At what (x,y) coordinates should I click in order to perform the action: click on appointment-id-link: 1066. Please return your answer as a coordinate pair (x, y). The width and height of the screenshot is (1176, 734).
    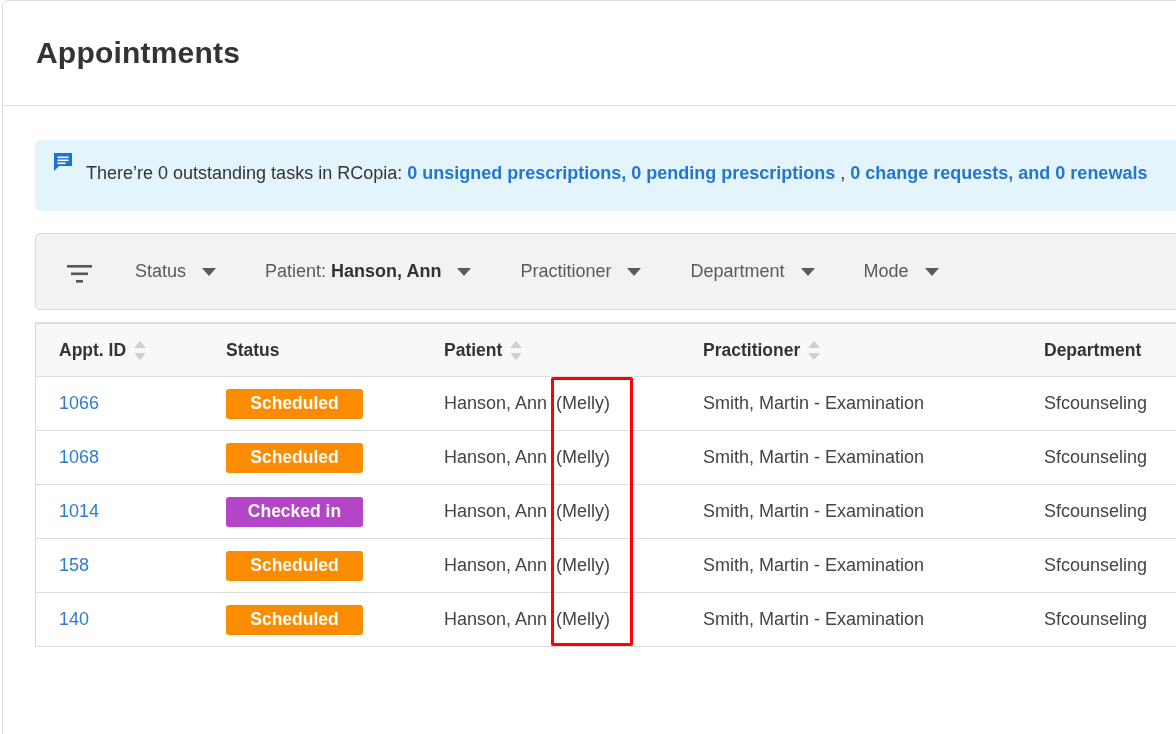
    Looking at the image, I should click on (79, 403).